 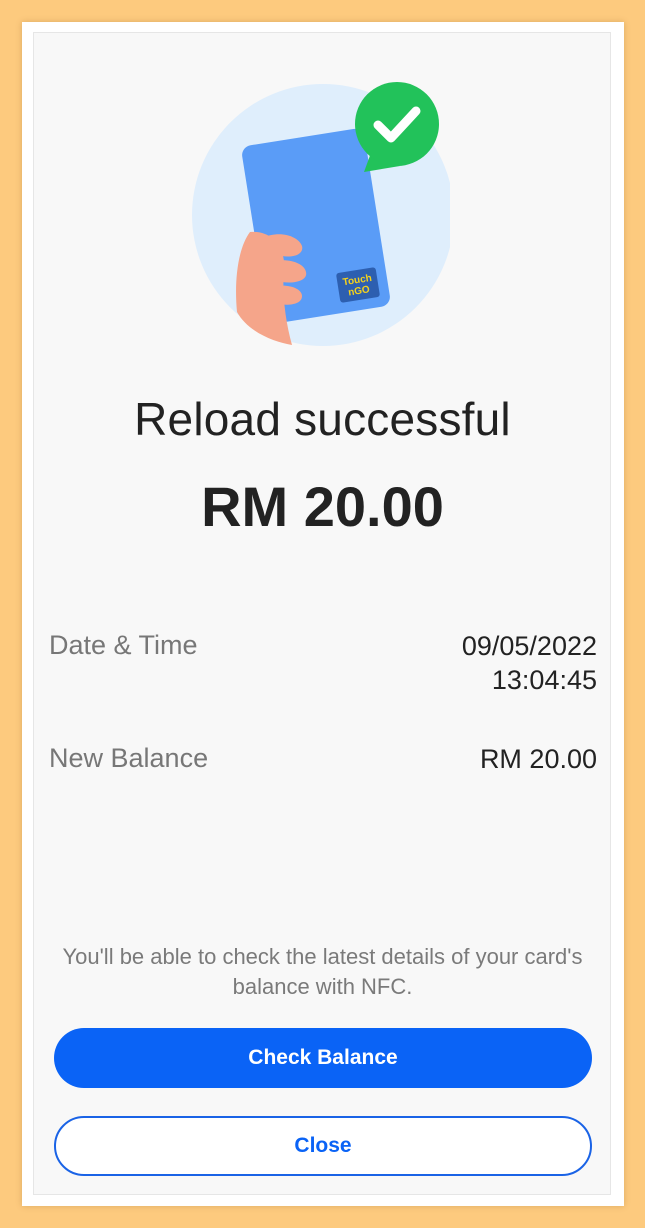 I want to click on balance-label: New Balance, so click(x=129, y=758).